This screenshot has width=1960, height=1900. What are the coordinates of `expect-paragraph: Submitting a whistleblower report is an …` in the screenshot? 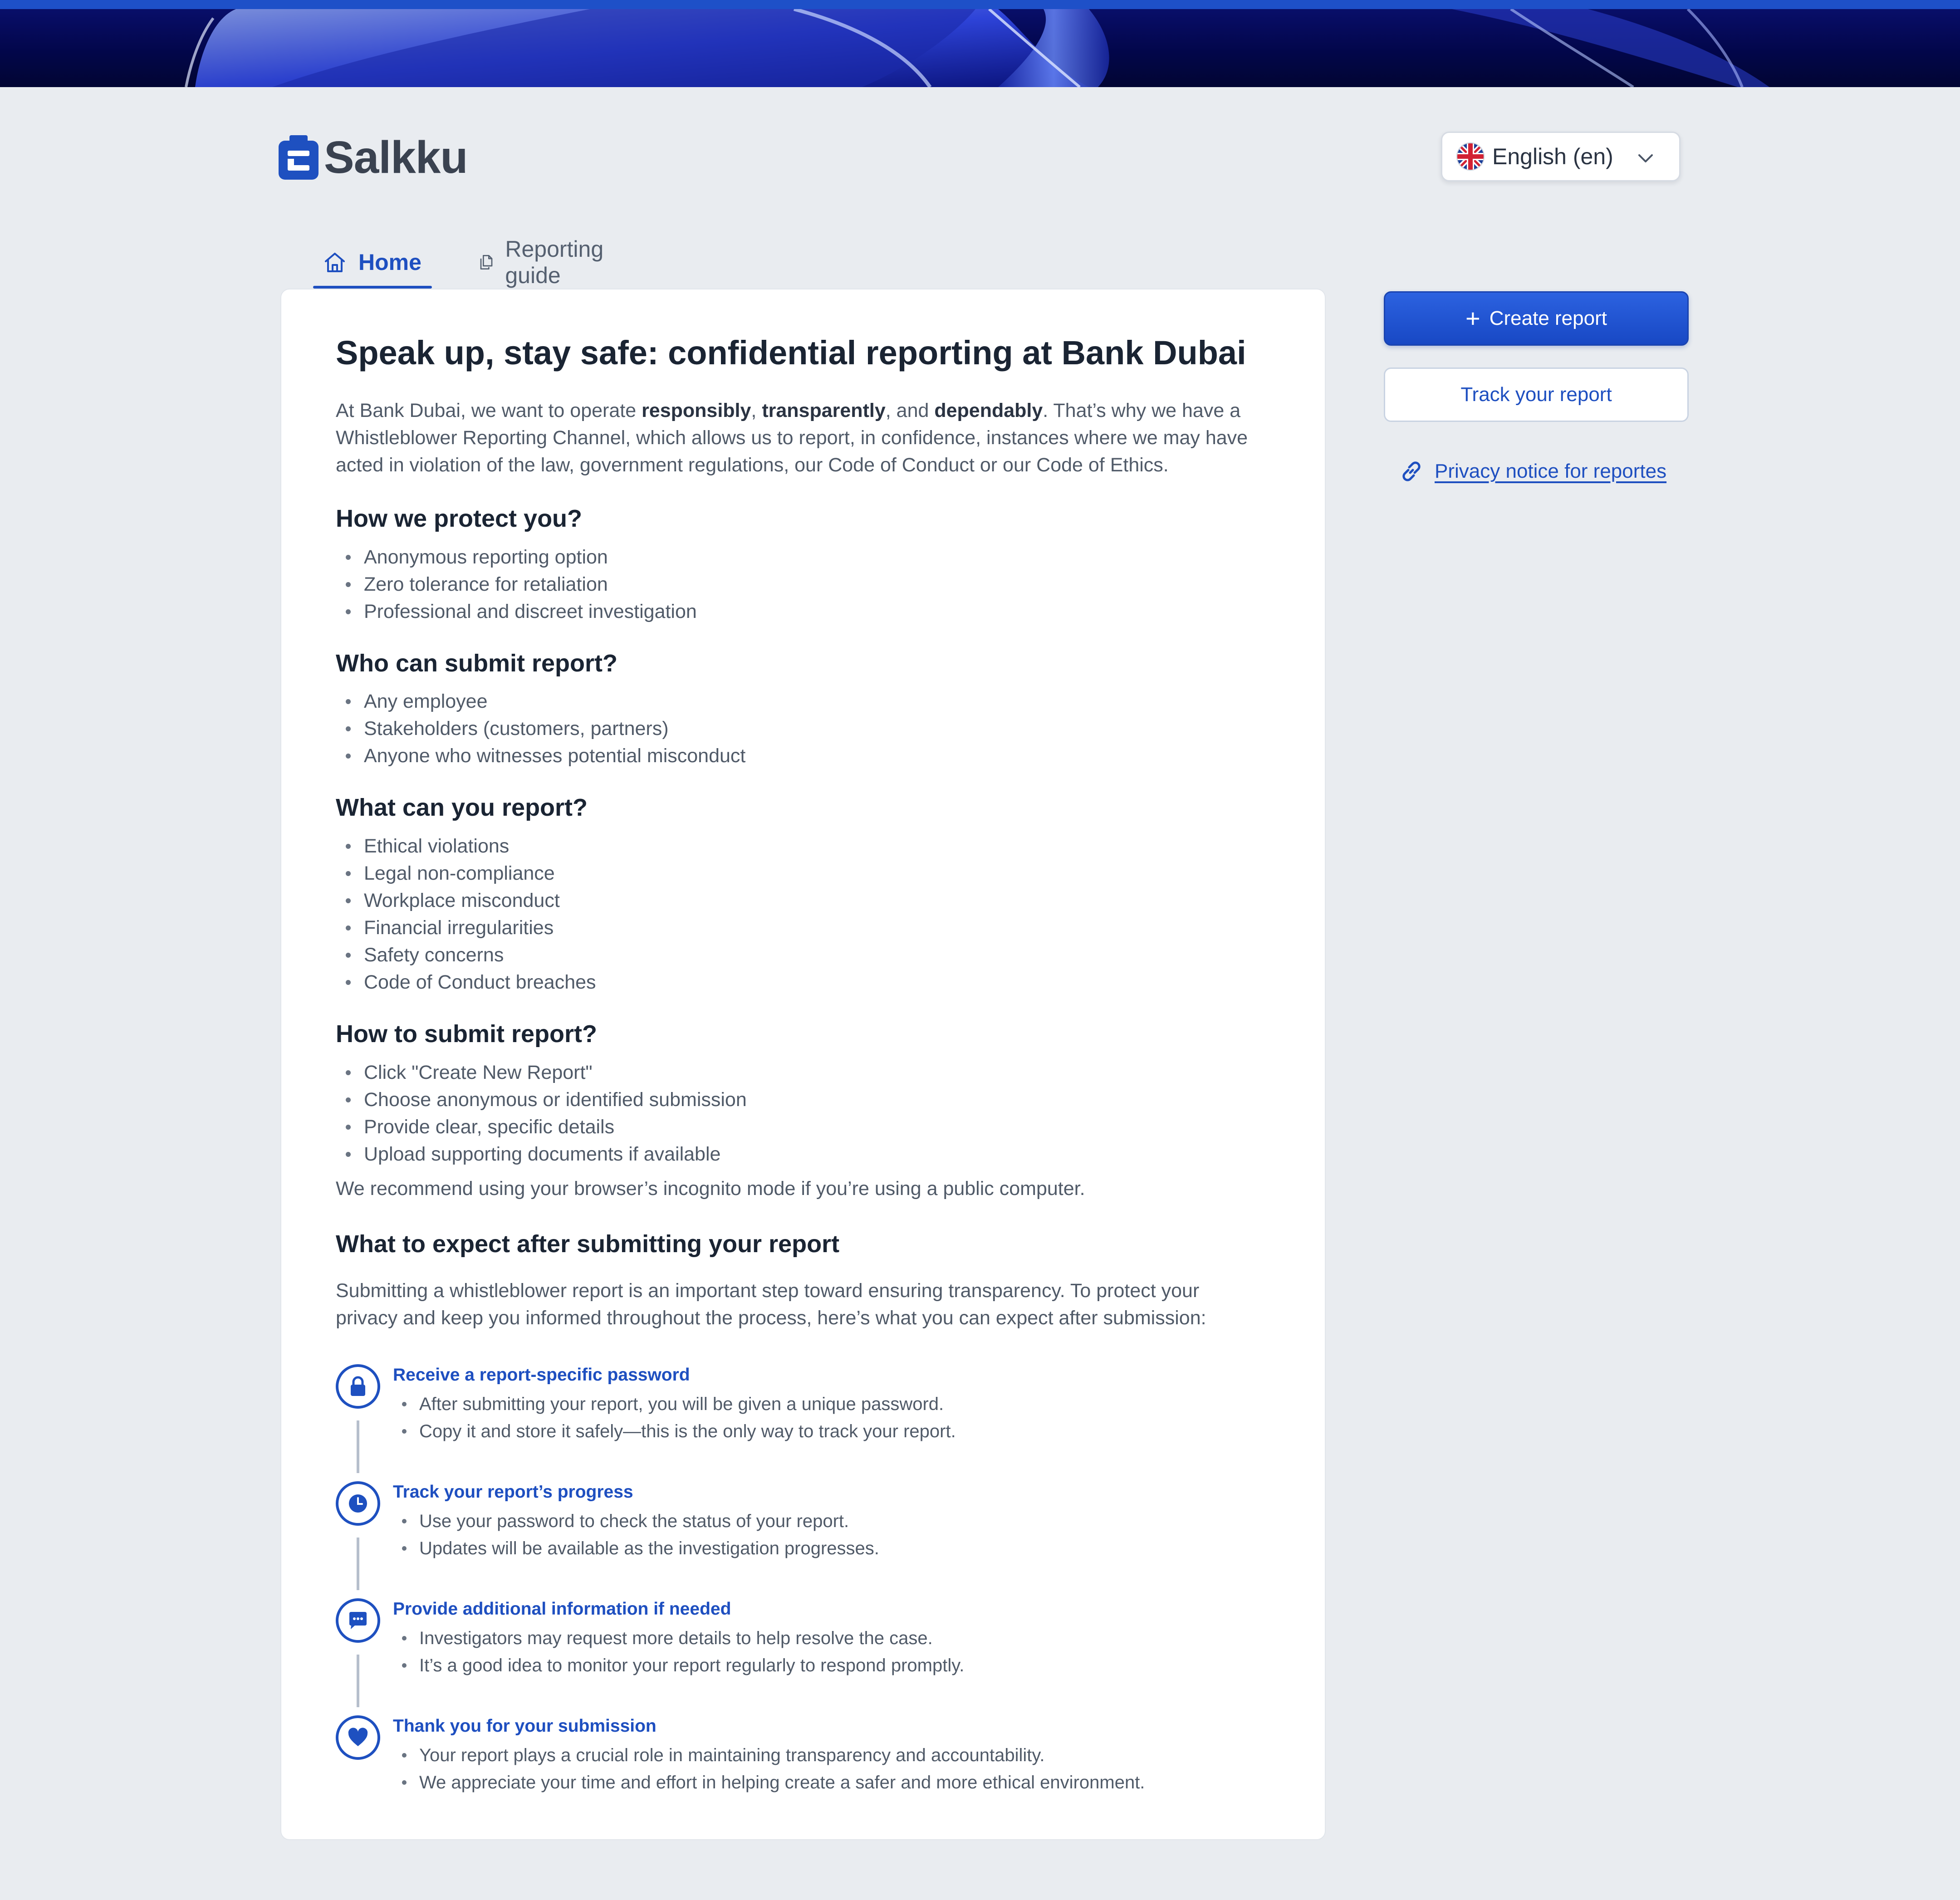 It's located at (771, 1304).